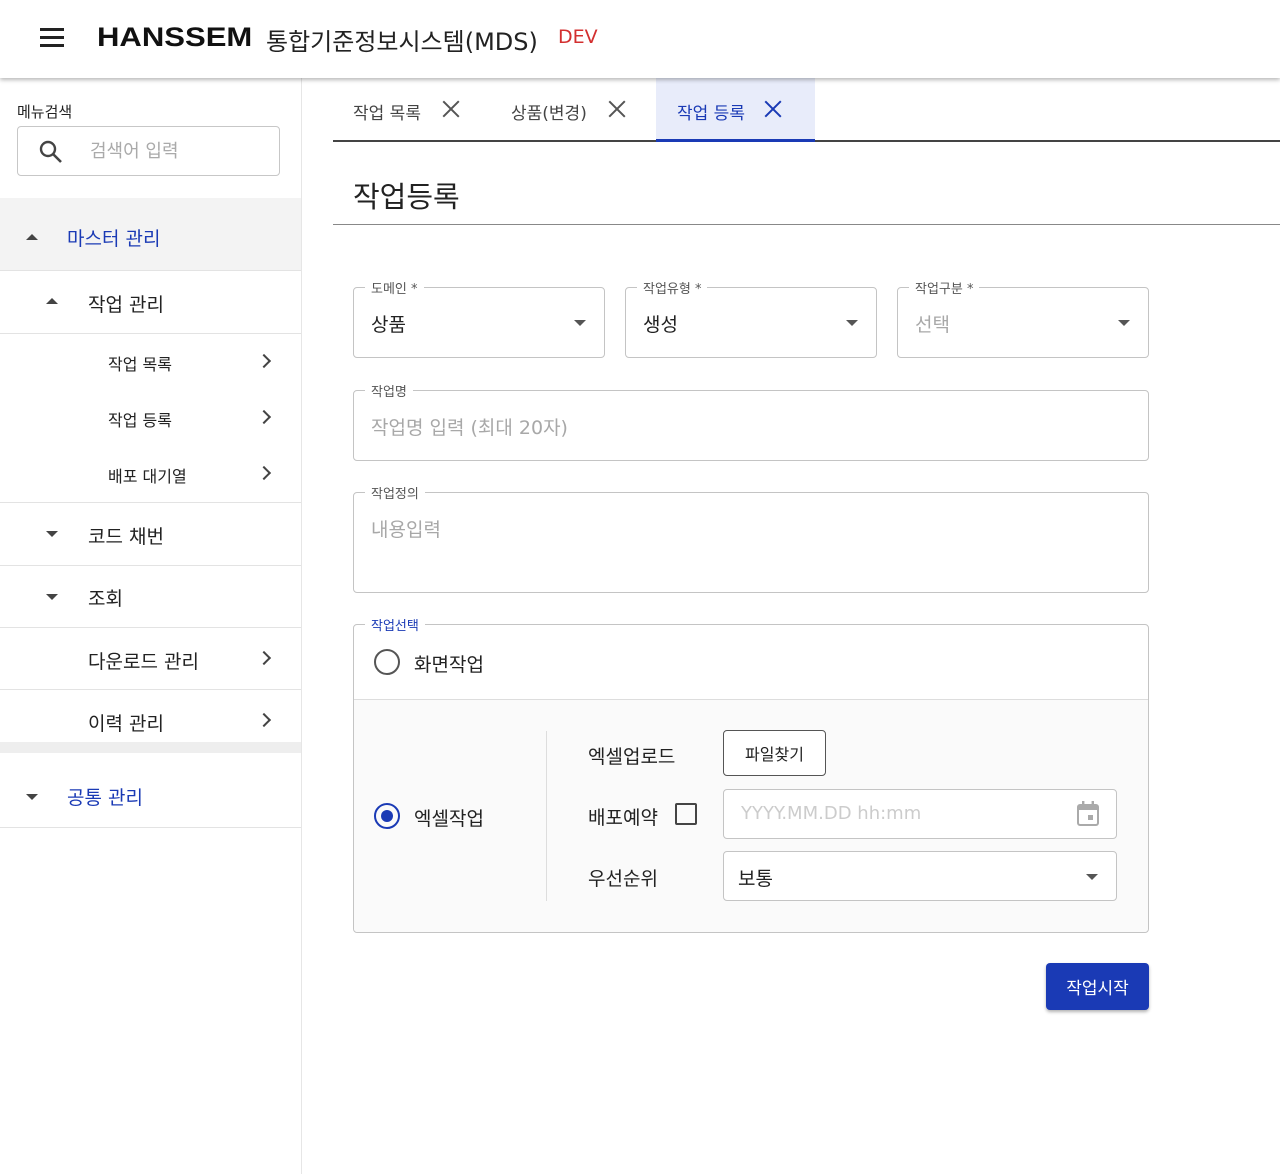 The image size is (1280, 1174). What do you see at coordinates (920, 876) in the screenshot?
I see `priority-select: 보통` at bounding box center [920, 876].